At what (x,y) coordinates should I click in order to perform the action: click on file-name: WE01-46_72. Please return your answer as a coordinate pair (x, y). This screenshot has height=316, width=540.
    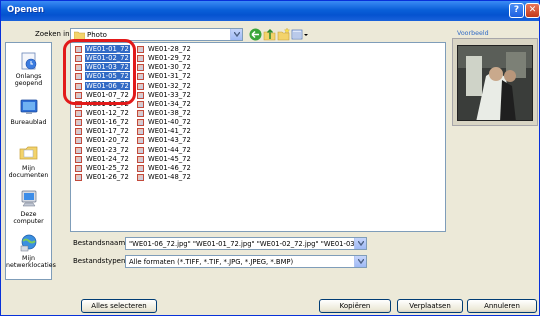
    Looking at the image, I should click on (169, 167).